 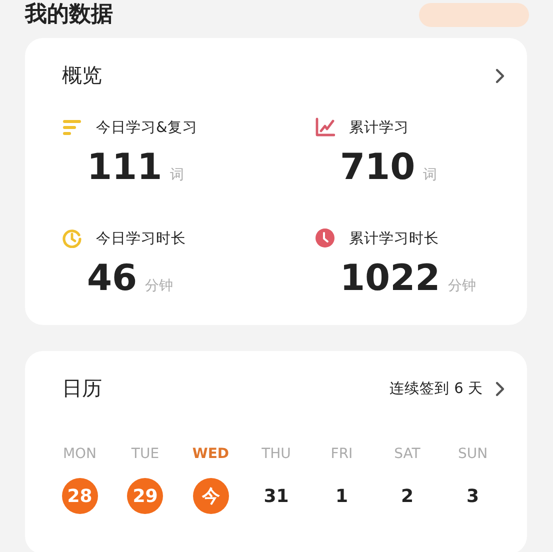 I want to click on calendar-date: 1, so click(x=342, y=496).